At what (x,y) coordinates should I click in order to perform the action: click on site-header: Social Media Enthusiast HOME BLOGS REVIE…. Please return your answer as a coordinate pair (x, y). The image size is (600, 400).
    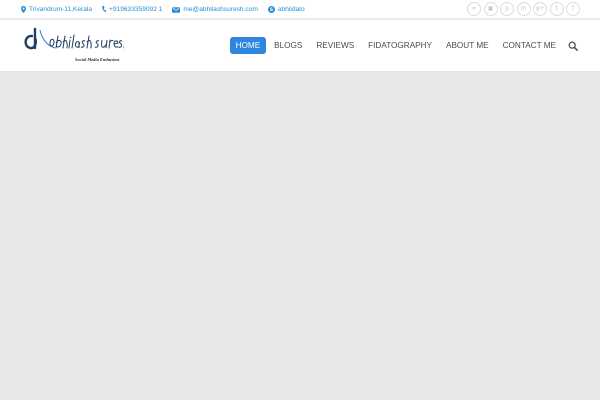
    Looking at the image, I should click on (300, 46).